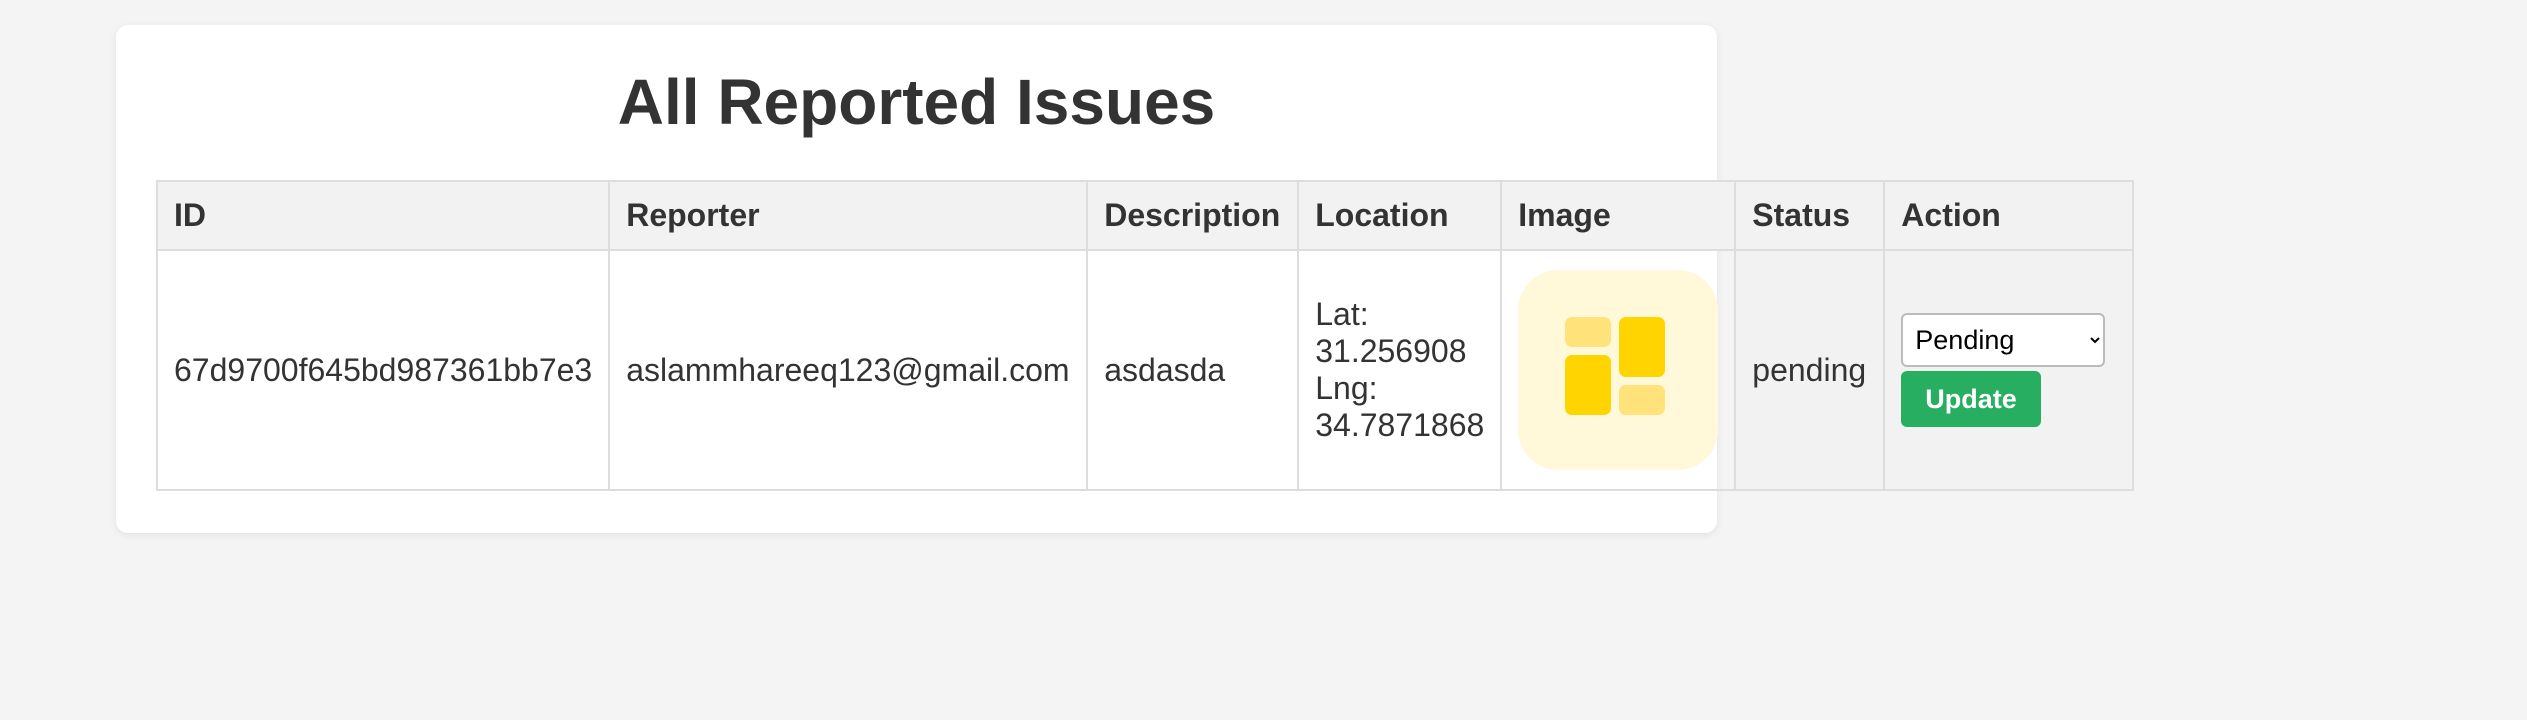  What do you see at coordinates (848, 215) in the screenshot?
I see `column-header-reporter: Reporter` at bounding box center [848, 215].